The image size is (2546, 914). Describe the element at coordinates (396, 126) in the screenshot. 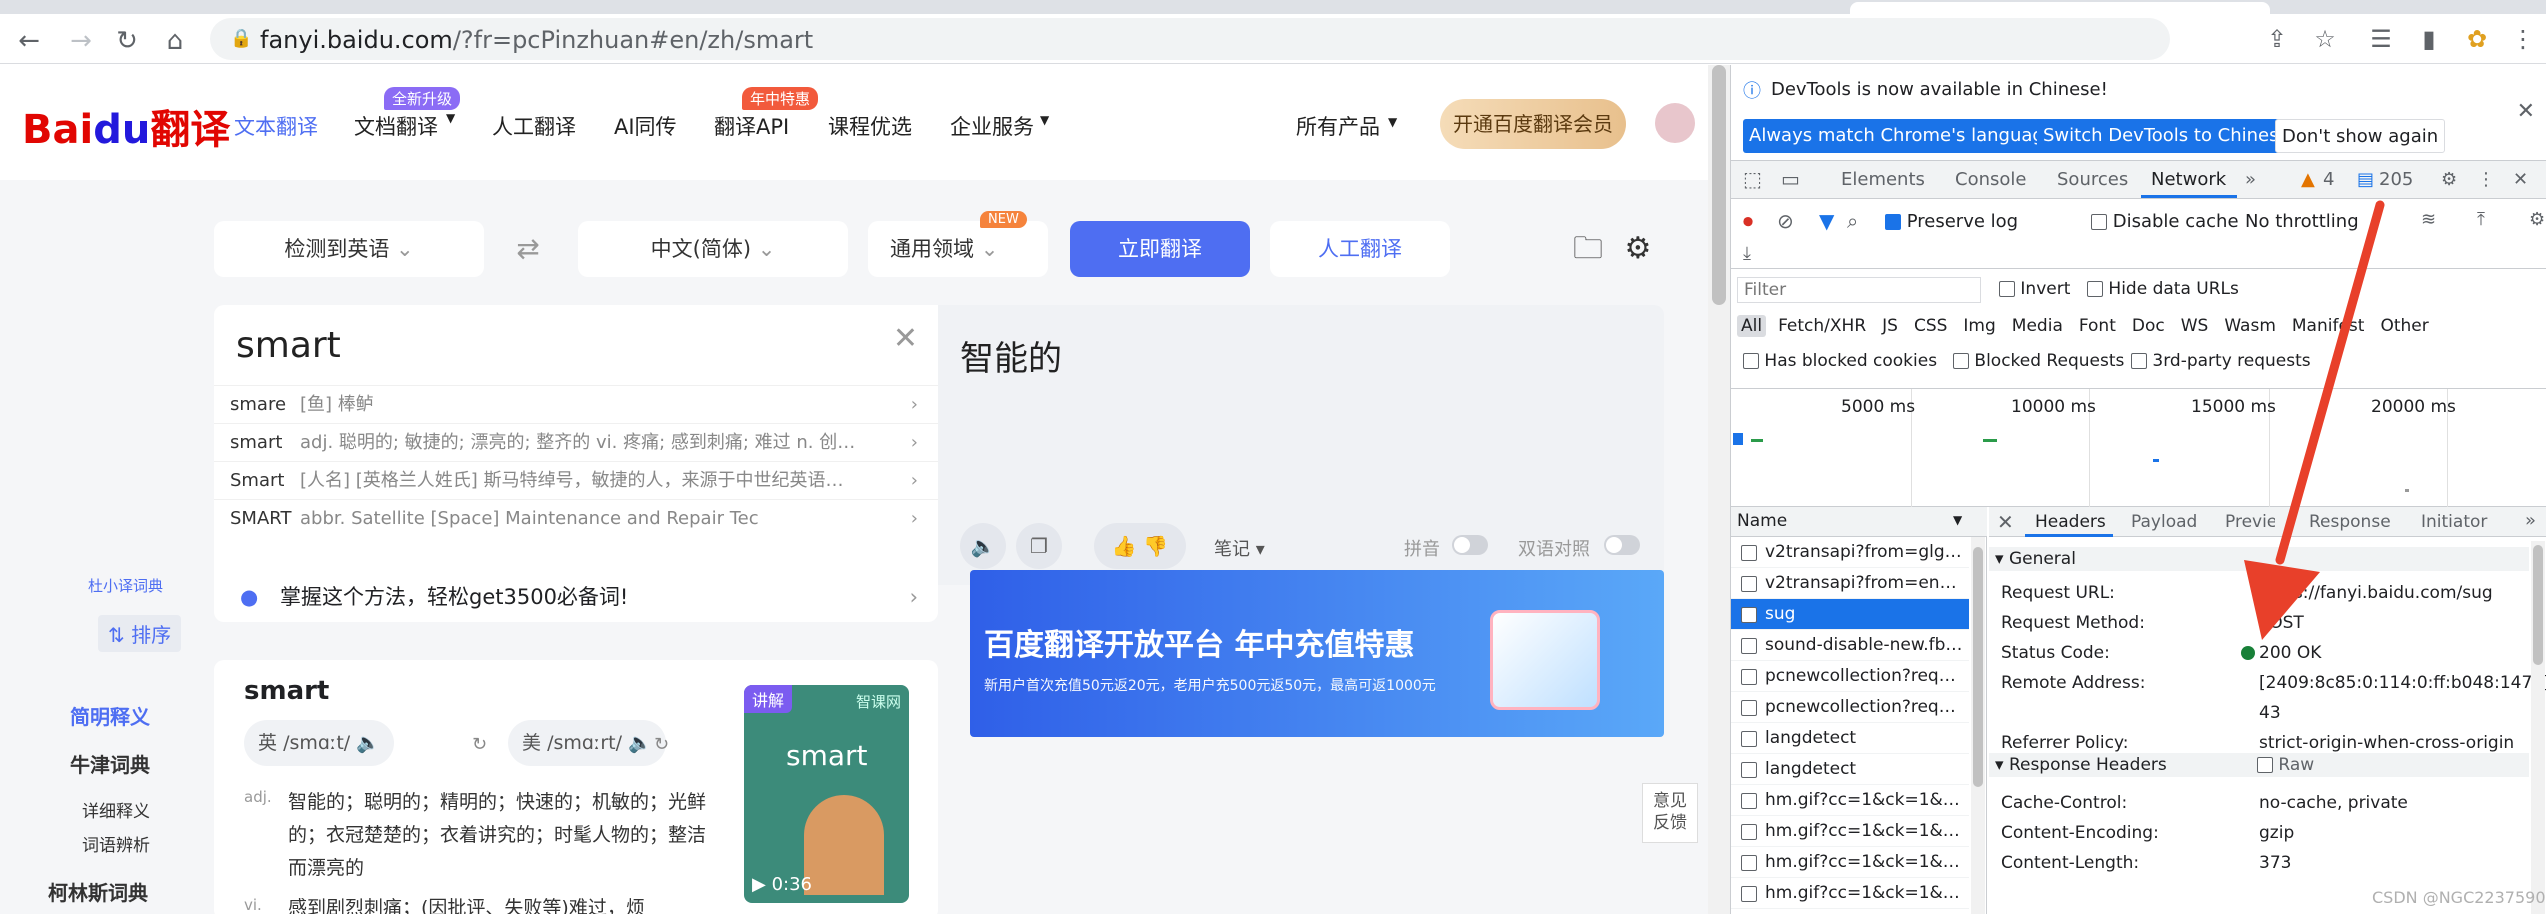

I see `nav-doc-translate: 文档翻译` at that location.